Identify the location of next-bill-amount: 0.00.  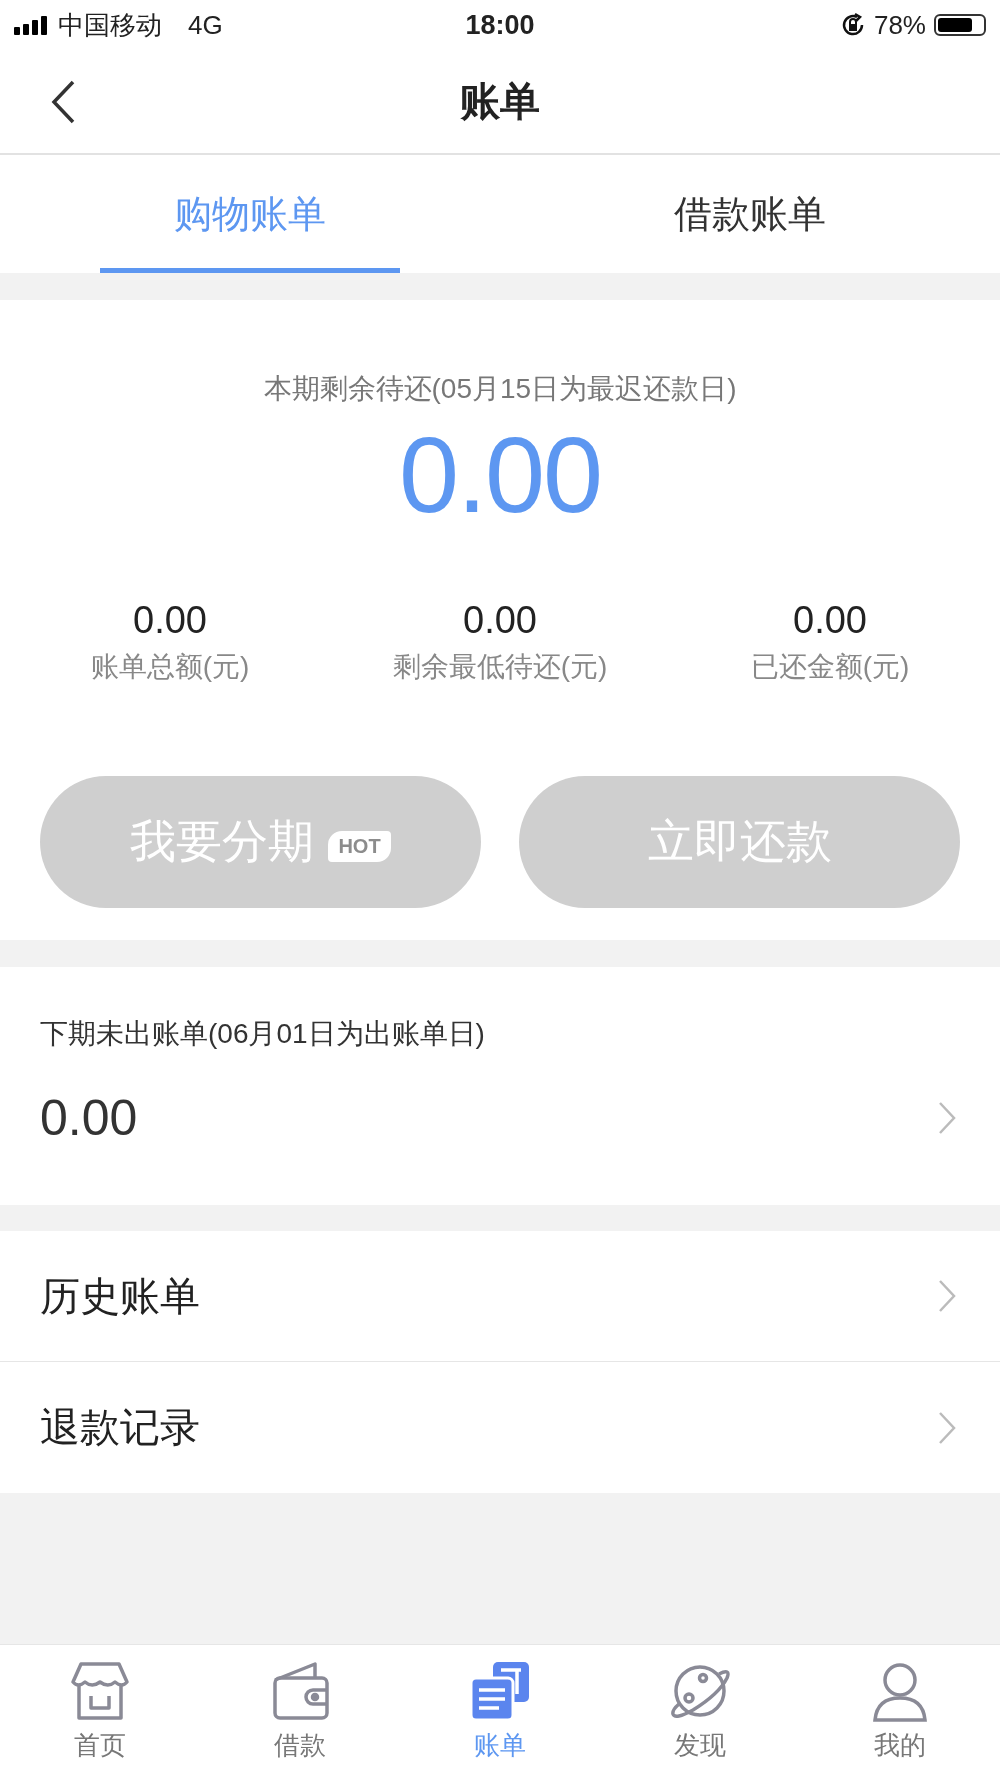
(89, 1118).